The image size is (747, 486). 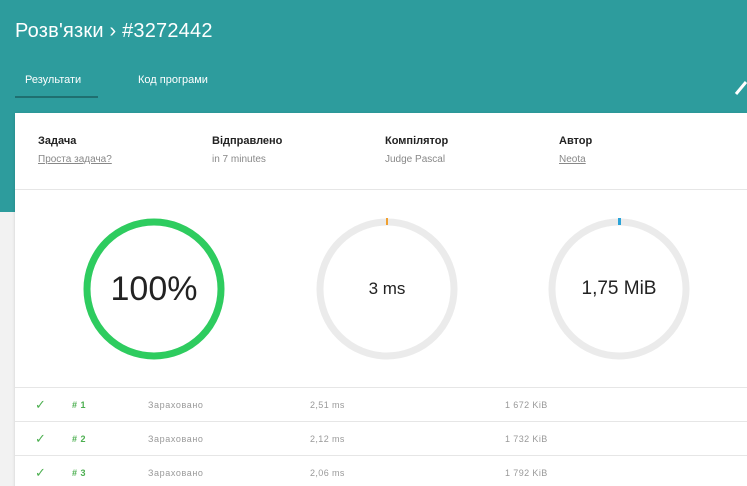 I want to click on test-memory: 1 732 KiB, so click(x=526, y=439).